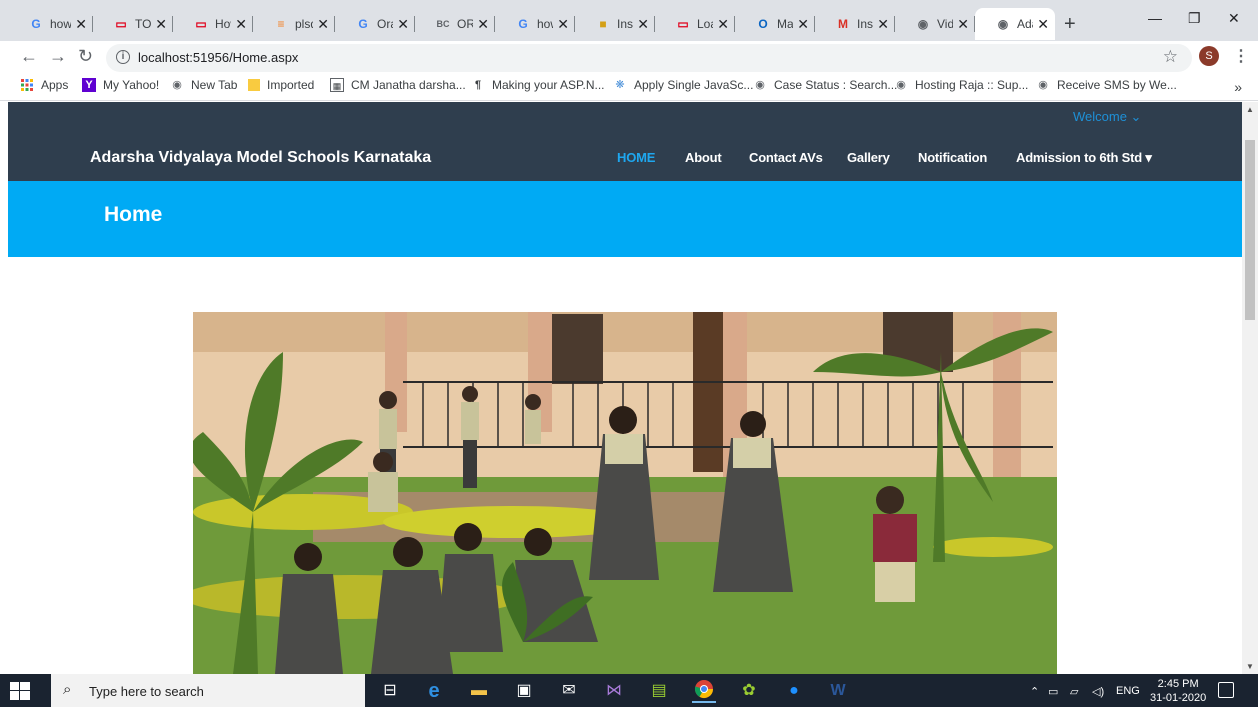  Describe the element at coordinates (1170, 57) in the screenshot. I see `bookmark-star-icon: ☆` at that location.